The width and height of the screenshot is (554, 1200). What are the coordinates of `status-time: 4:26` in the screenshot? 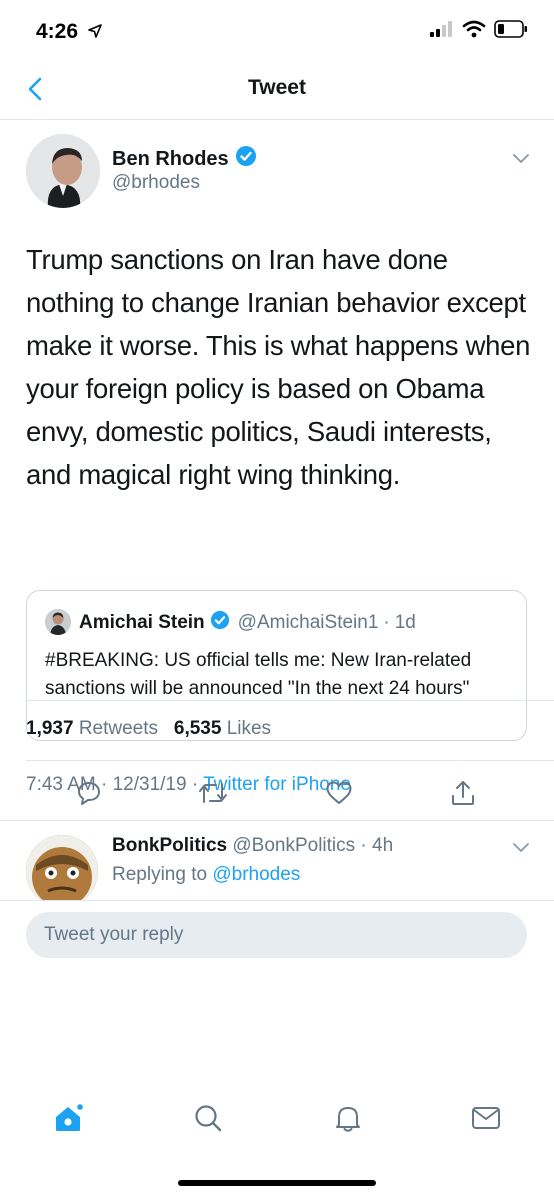 It's located at (57, 31).